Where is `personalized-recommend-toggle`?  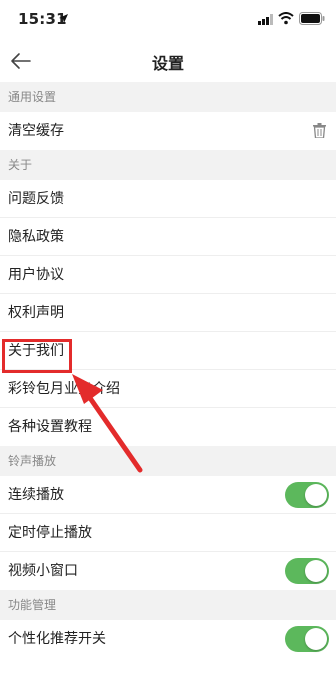
personalized-recommend-toggle is located at coordinates (307, 639).